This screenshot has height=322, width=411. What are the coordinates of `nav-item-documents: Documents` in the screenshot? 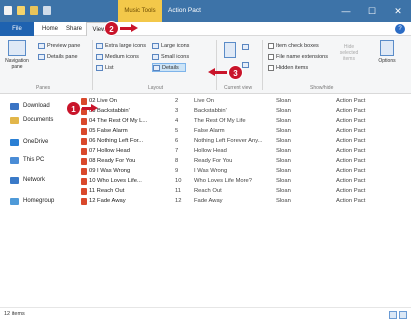 It's located at (31, 120).